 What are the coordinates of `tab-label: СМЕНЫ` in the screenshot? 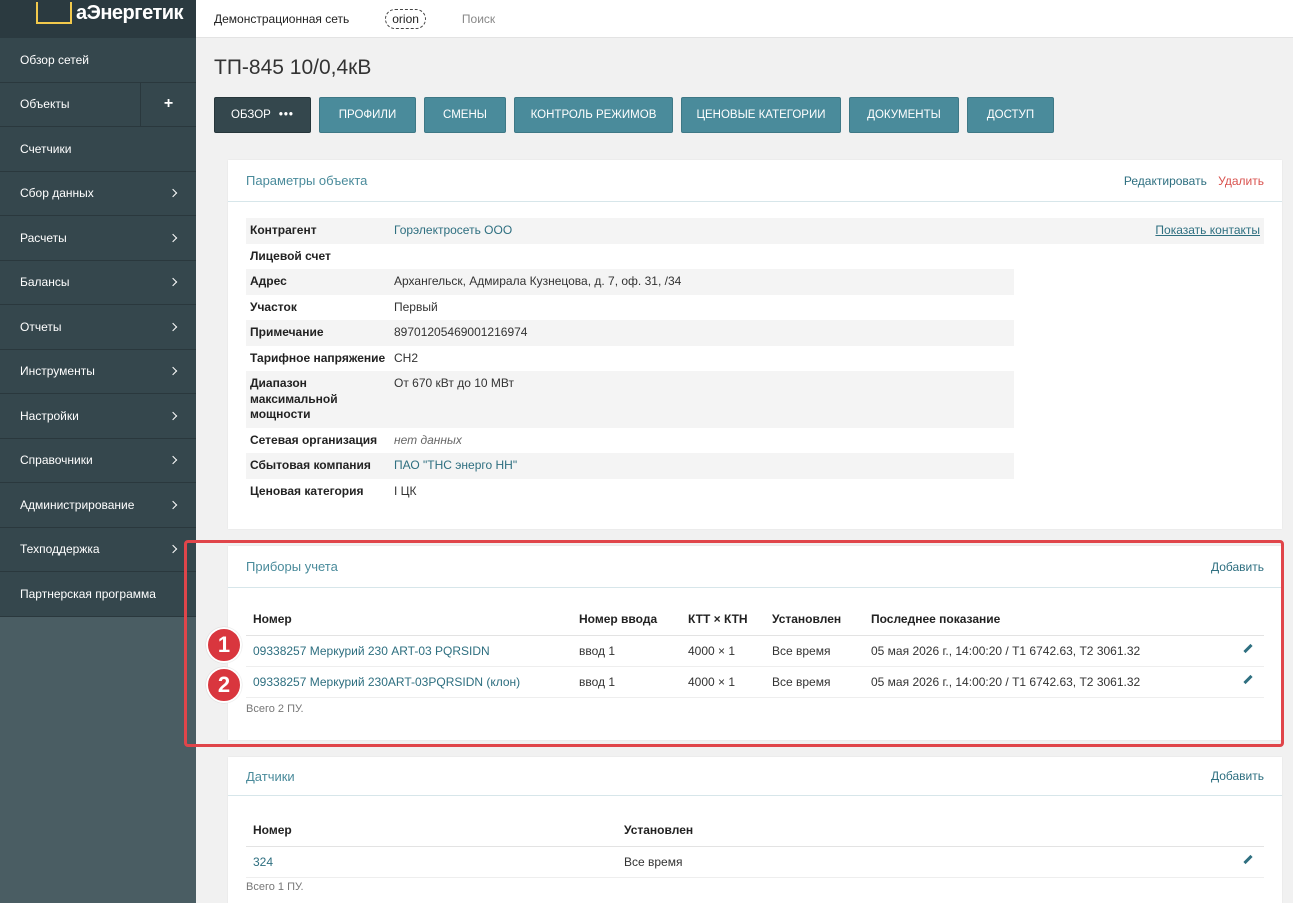 It's located at (465, 115).